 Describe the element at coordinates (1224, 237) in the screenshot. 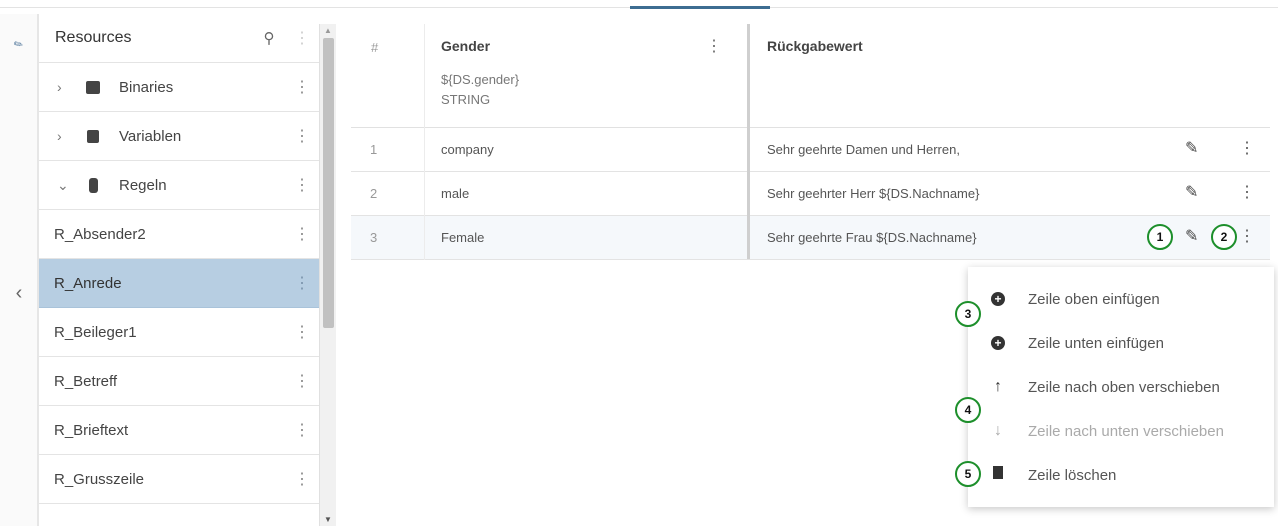

I see `callout-marker: 2` at that location.